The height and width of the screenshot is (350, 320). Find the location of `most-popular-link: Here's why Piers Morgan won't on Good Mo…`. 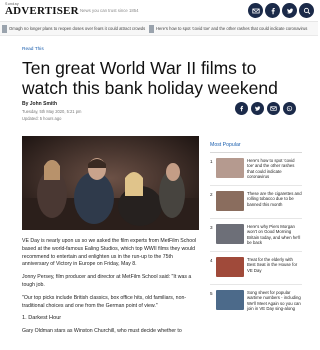

most-popular-link: Here's why Piers Morgan won't on Good Mo… is located at coordinates (274, 234).